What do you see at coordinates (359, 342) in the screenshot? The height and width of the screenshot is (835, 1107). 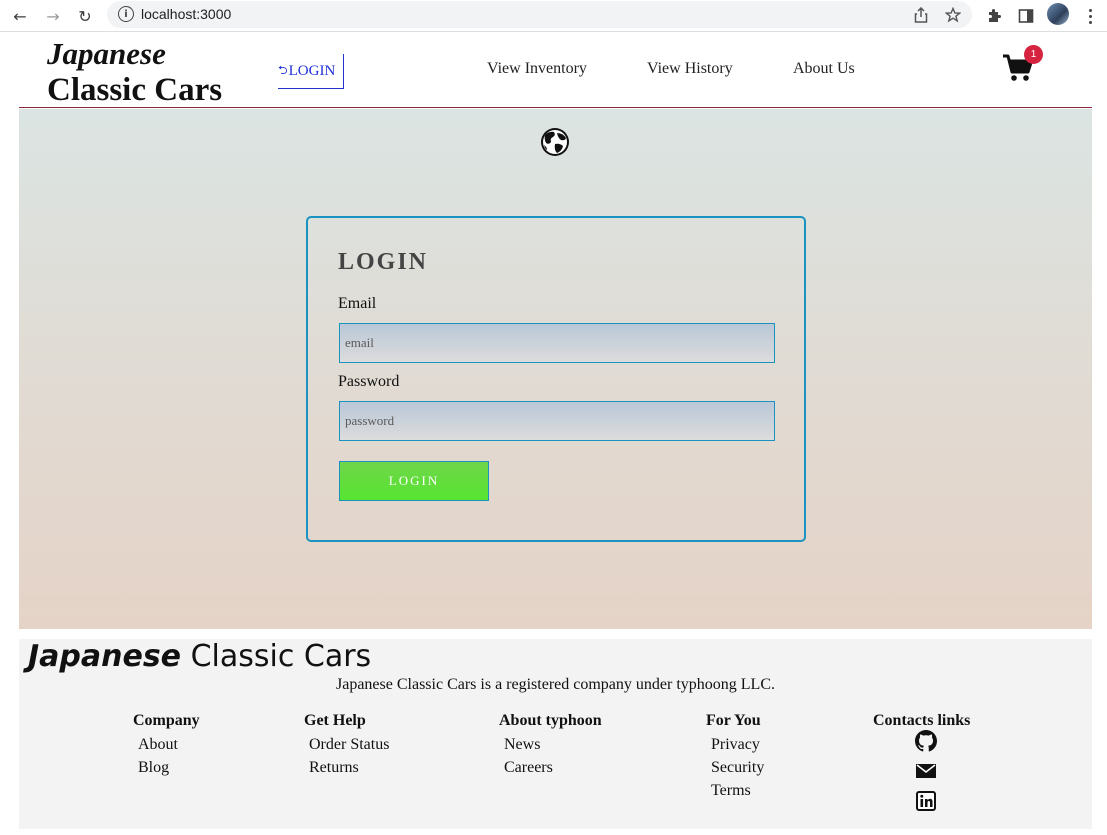 I see `email-placeholder: email` at bounding box center [359, 342].